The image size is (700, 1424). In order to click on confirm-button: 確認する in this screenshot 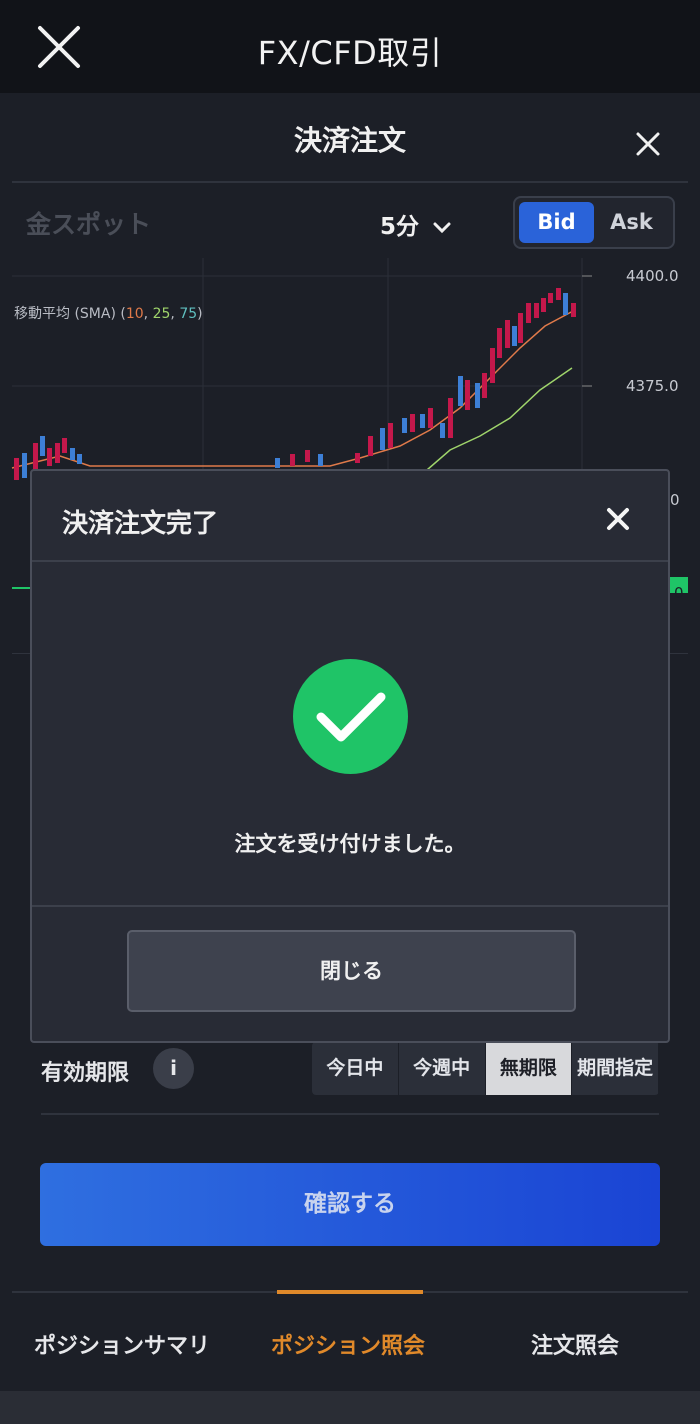, I will do `click(350, 1204)`.